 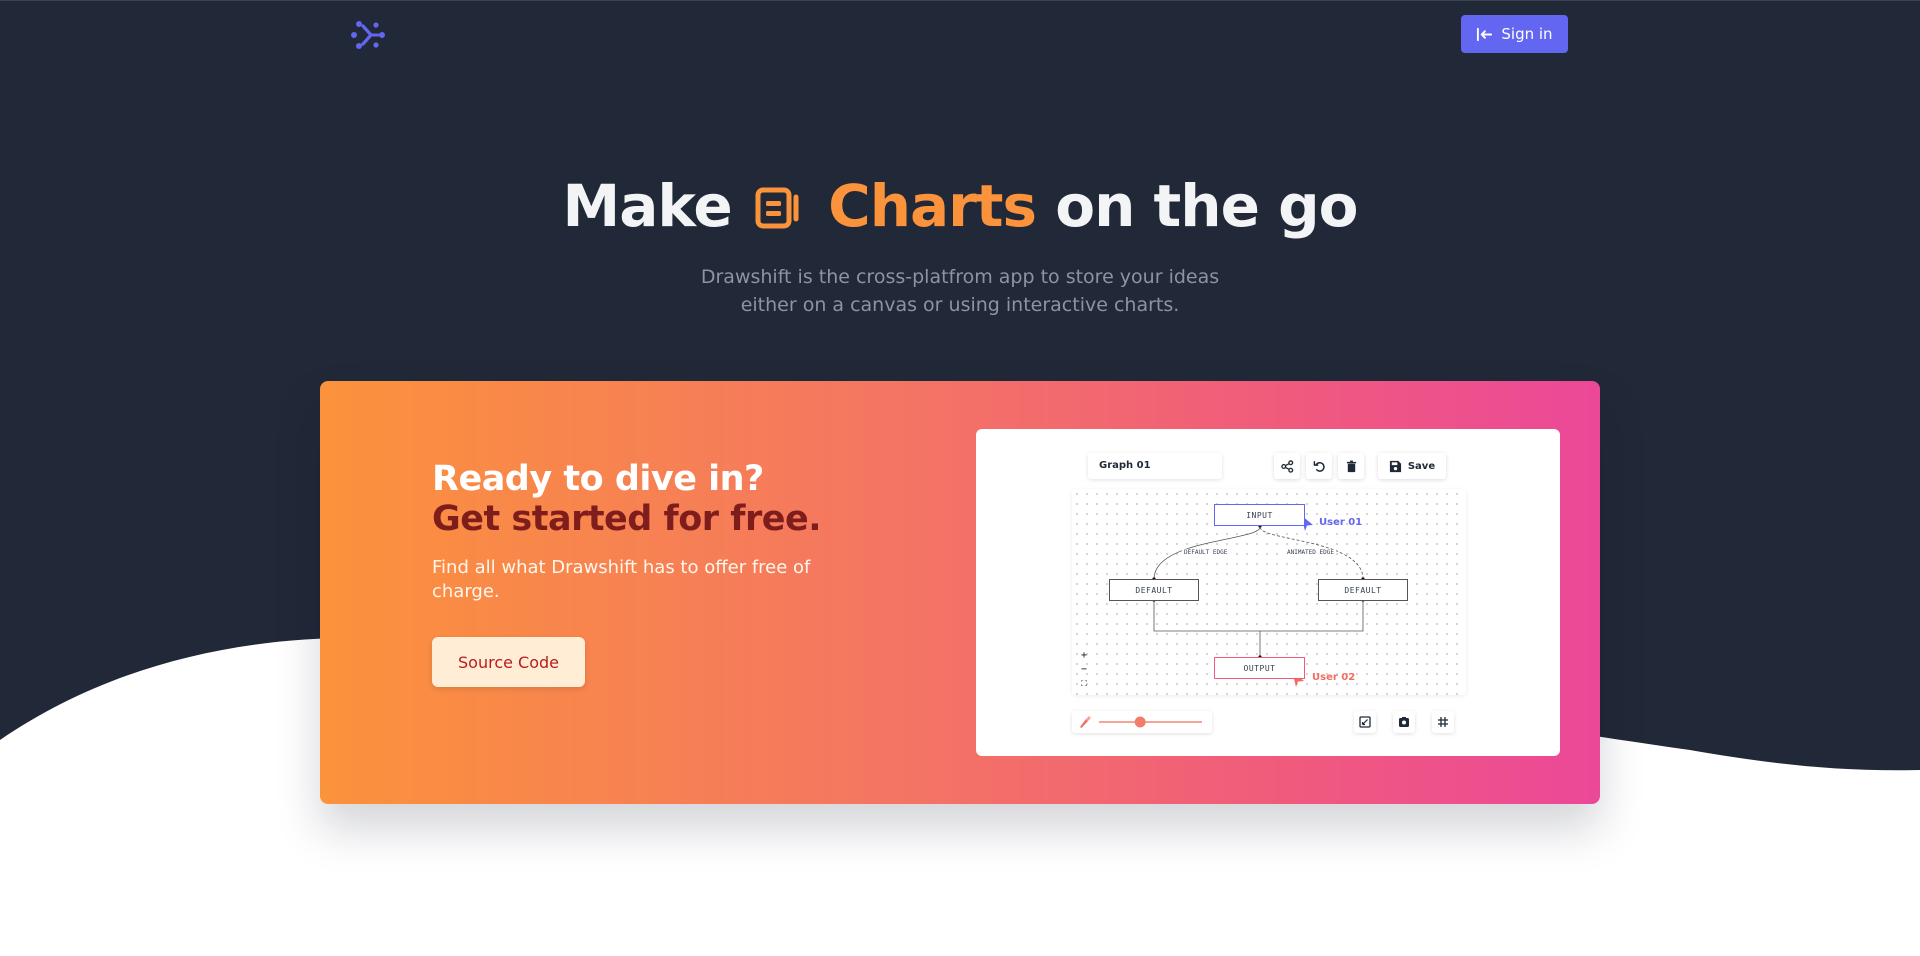 What do you see at coordinates (1395, 466) in the screenshot?
I see `save-icon` at bounding box center [1395, 466].